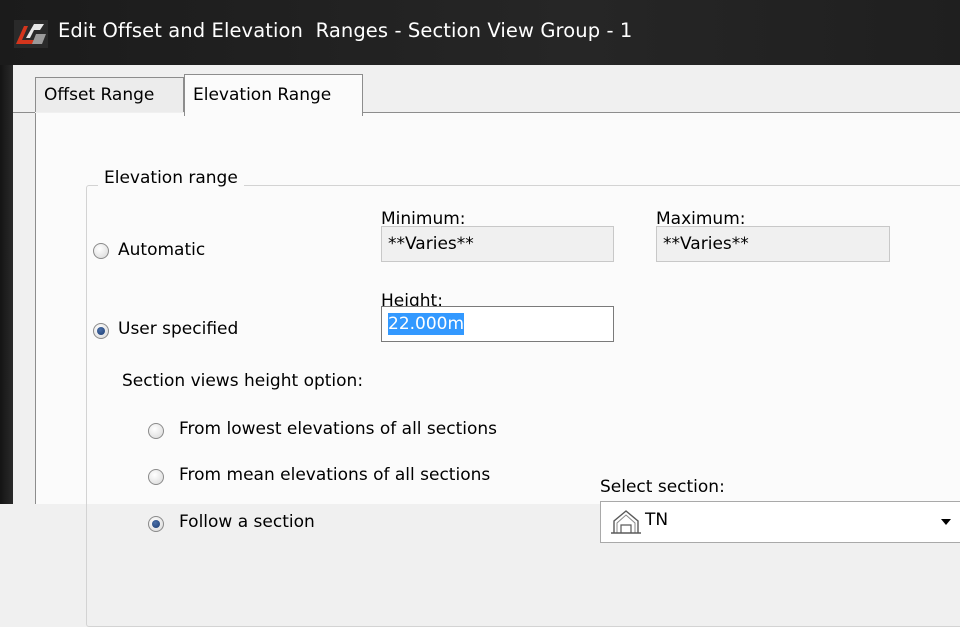 The width and height of the screenshot is (960, 627). What do you see at coordinates (6, 284) in the screenshot?
I see `window-border` at bounding box center [6, 284].